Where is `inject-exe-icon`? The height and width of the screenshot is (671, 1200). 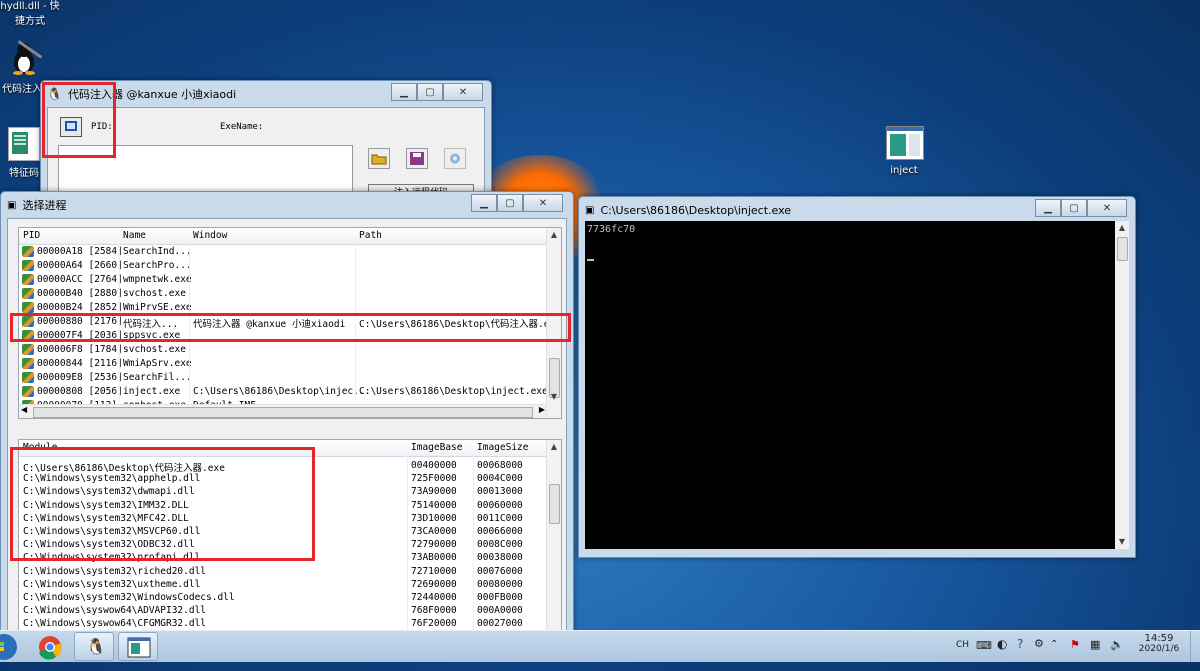
inject-exe-icon is located at coordinates (905, 143).